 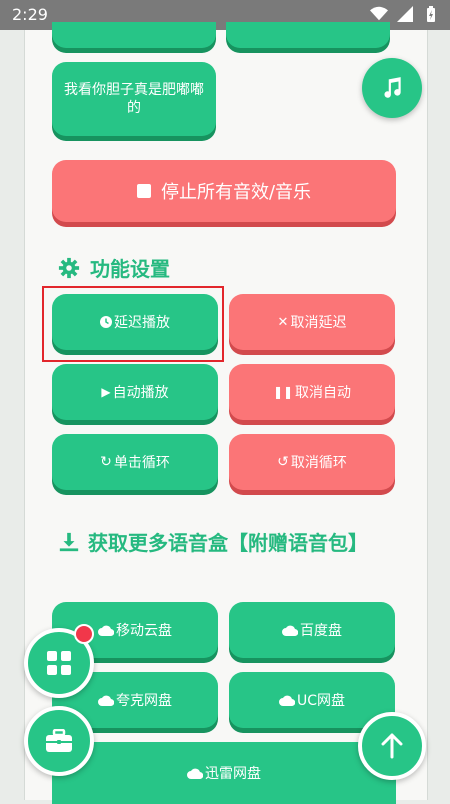 What do you see at coordinates (431, 14) in the screenshot?
I see `battery-icon` at bounding box center [431, 14].